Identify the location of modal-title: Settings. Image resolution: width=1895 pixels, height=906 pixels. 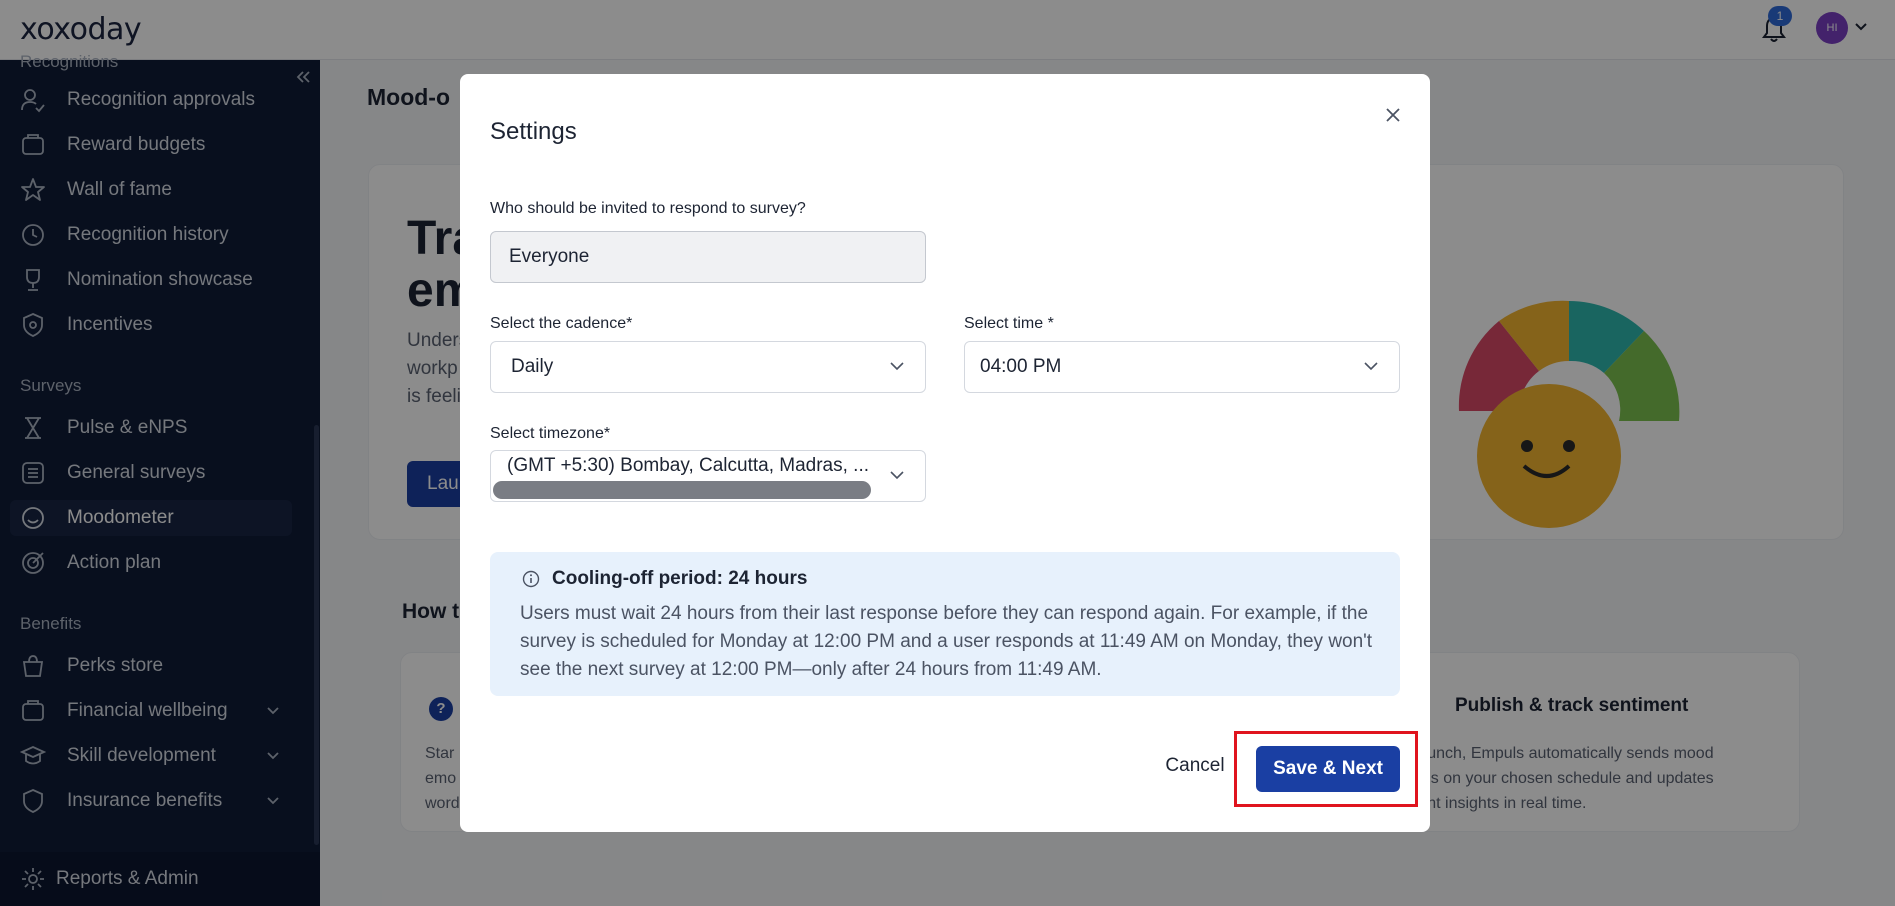
(533, 131).